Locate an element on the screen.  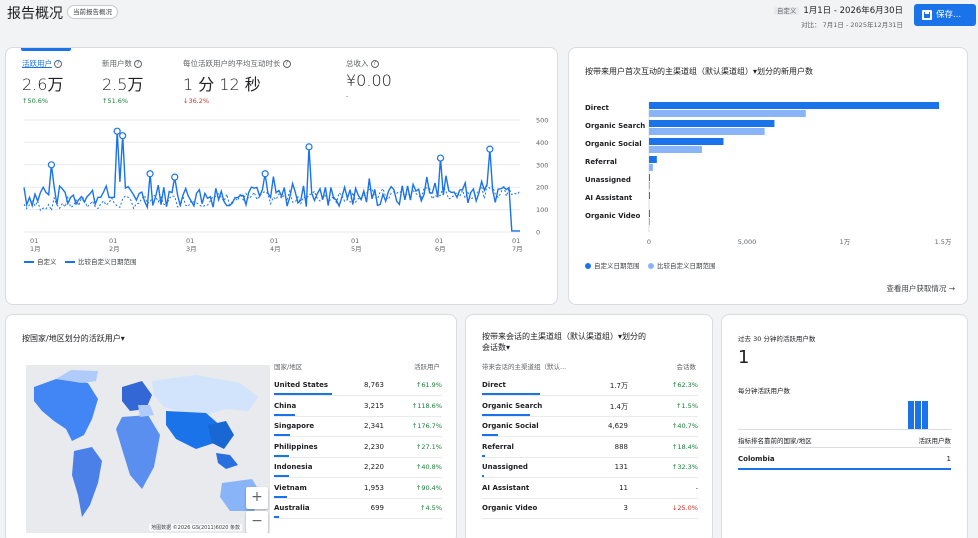
x-tick-label: 011月 is located at coordinates (35, 245).